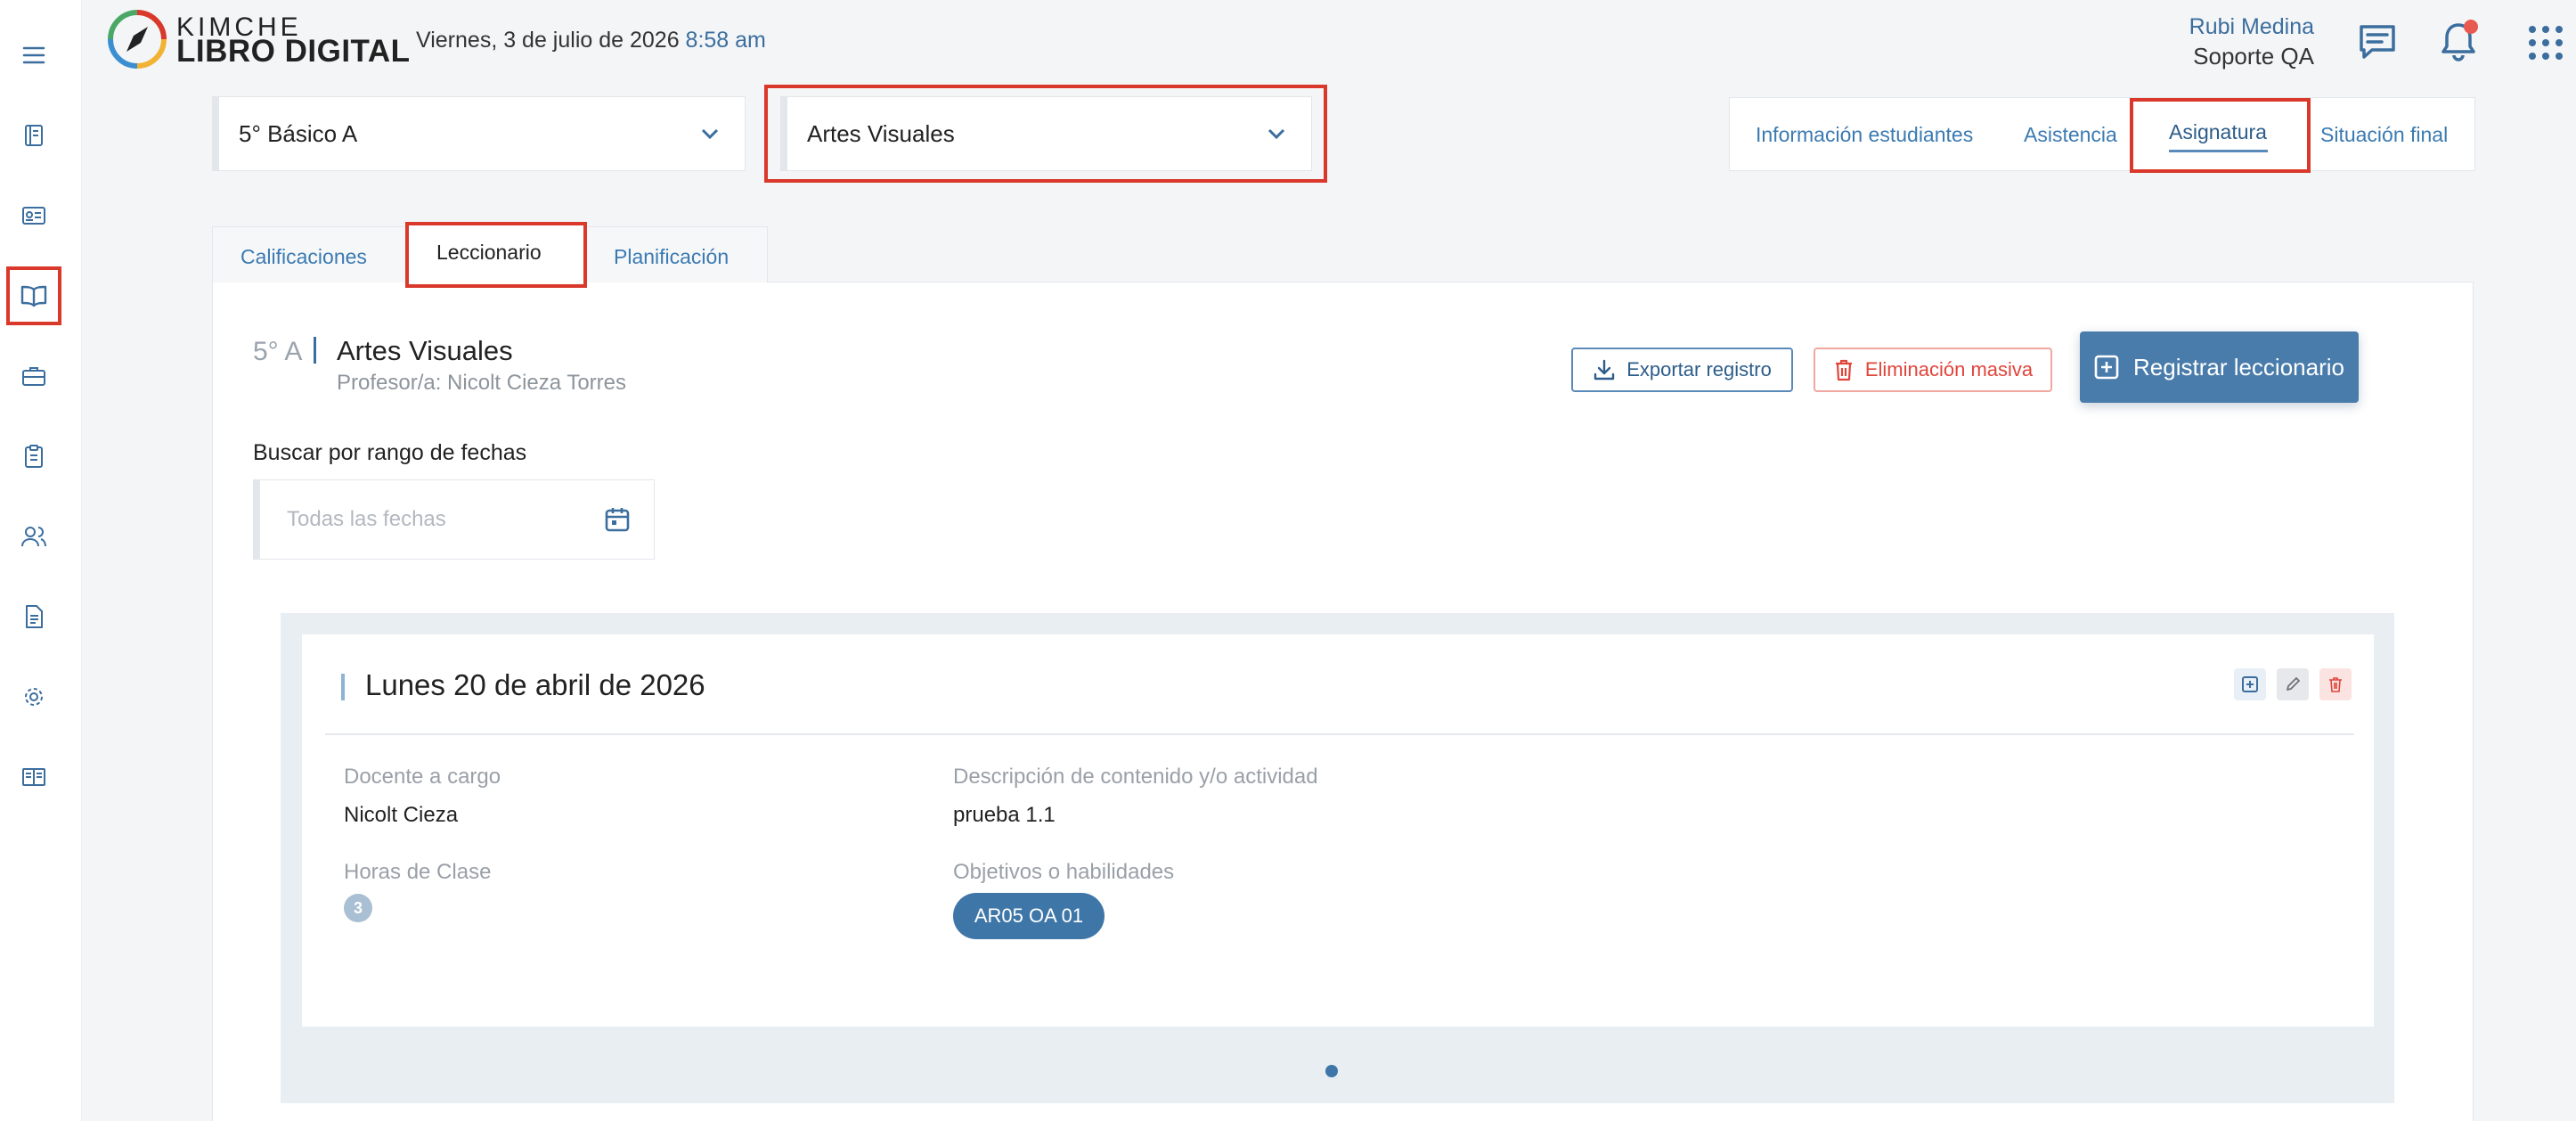 This screenshot has width=2576, height=1121. What do you see at coordinates (482, 383) in the screenshot?
I see `course-teacher: Profesor/a: Nicolt Cieza Torres` at bounding box center [482, 383].